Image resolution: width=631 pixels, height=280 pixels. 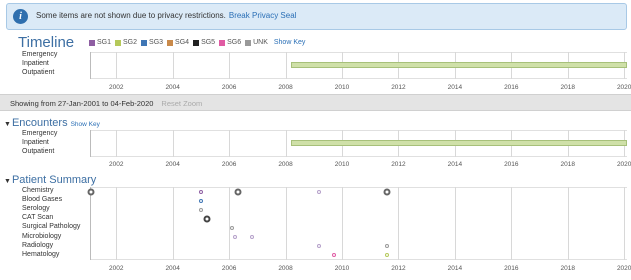 I want to click on legend-item: UNK, so click(x=256, y=42).